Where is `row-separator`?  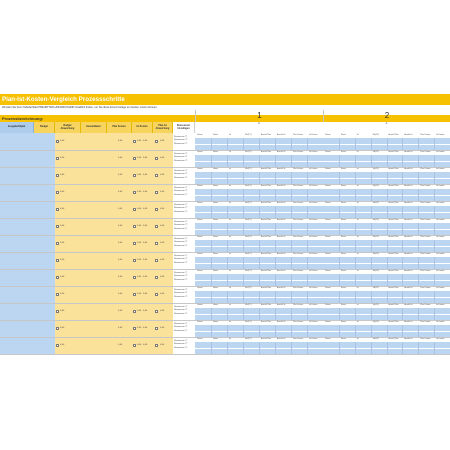 row-separator is located at coordinates (225, 217).